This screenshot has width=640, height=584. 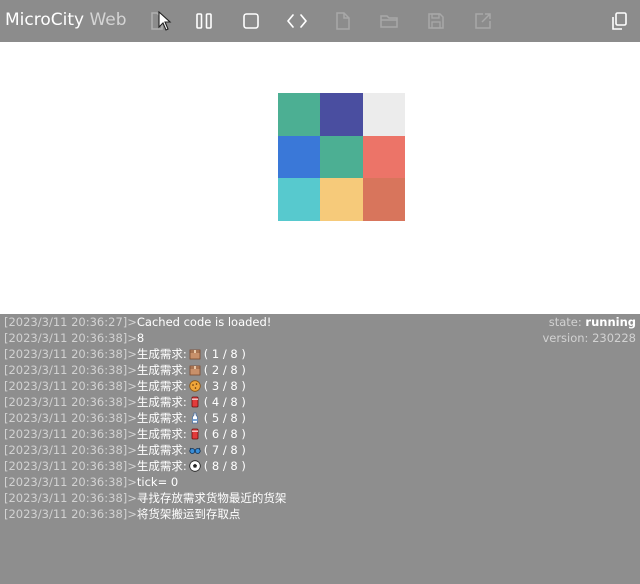 What do you see at coordinates (66, 322) in the screenshot?
I see `log-timestamp: [2023/3/11 20:36:27]` at bounding box center [66, 322].